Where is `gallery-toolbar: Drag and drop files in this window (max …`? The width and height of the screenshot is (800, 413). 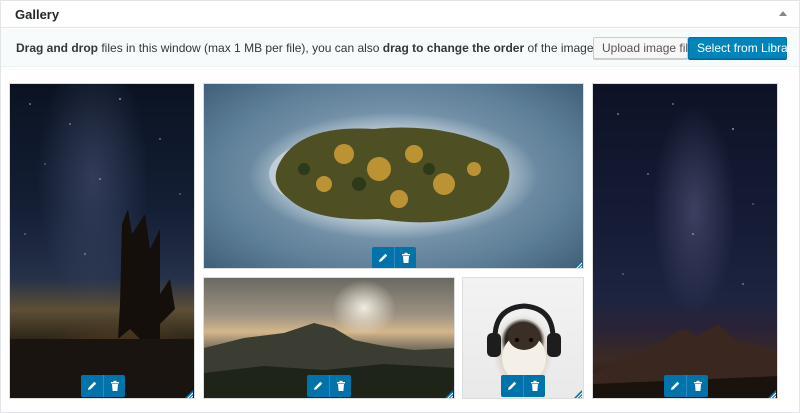 gallery-toolbar: Drag and drop files in this window (max … is located at coordinates (400, 48).